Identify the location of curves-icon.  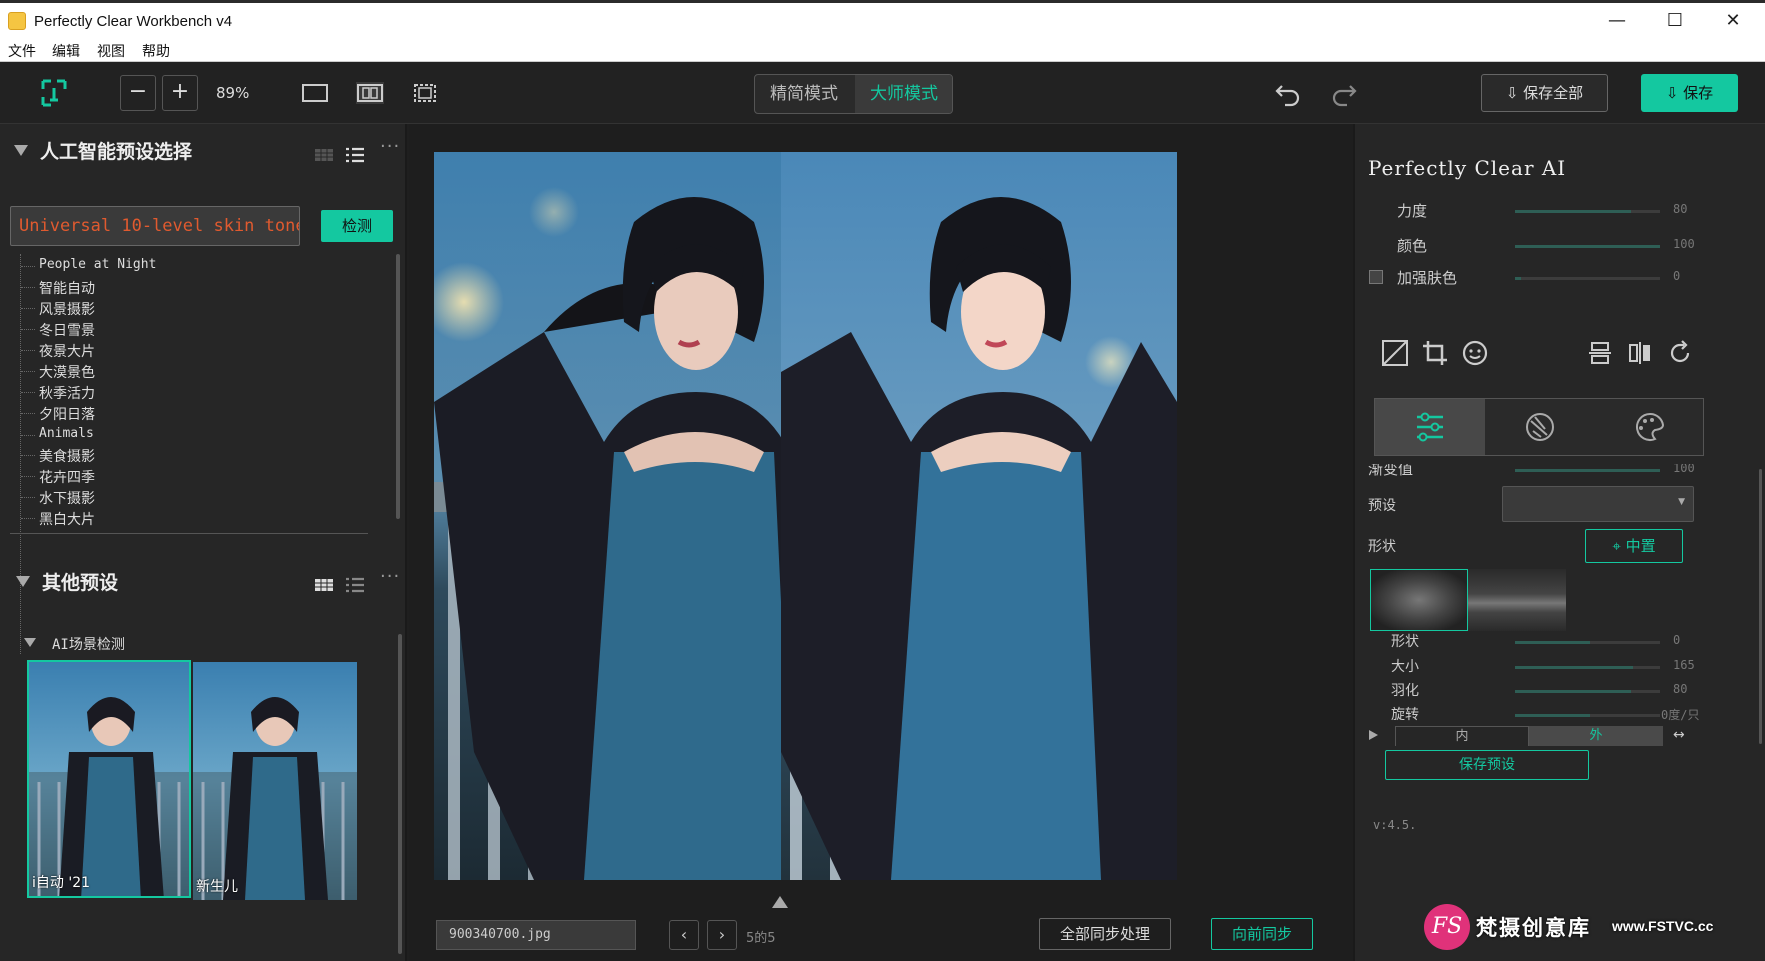
(1395, 353).